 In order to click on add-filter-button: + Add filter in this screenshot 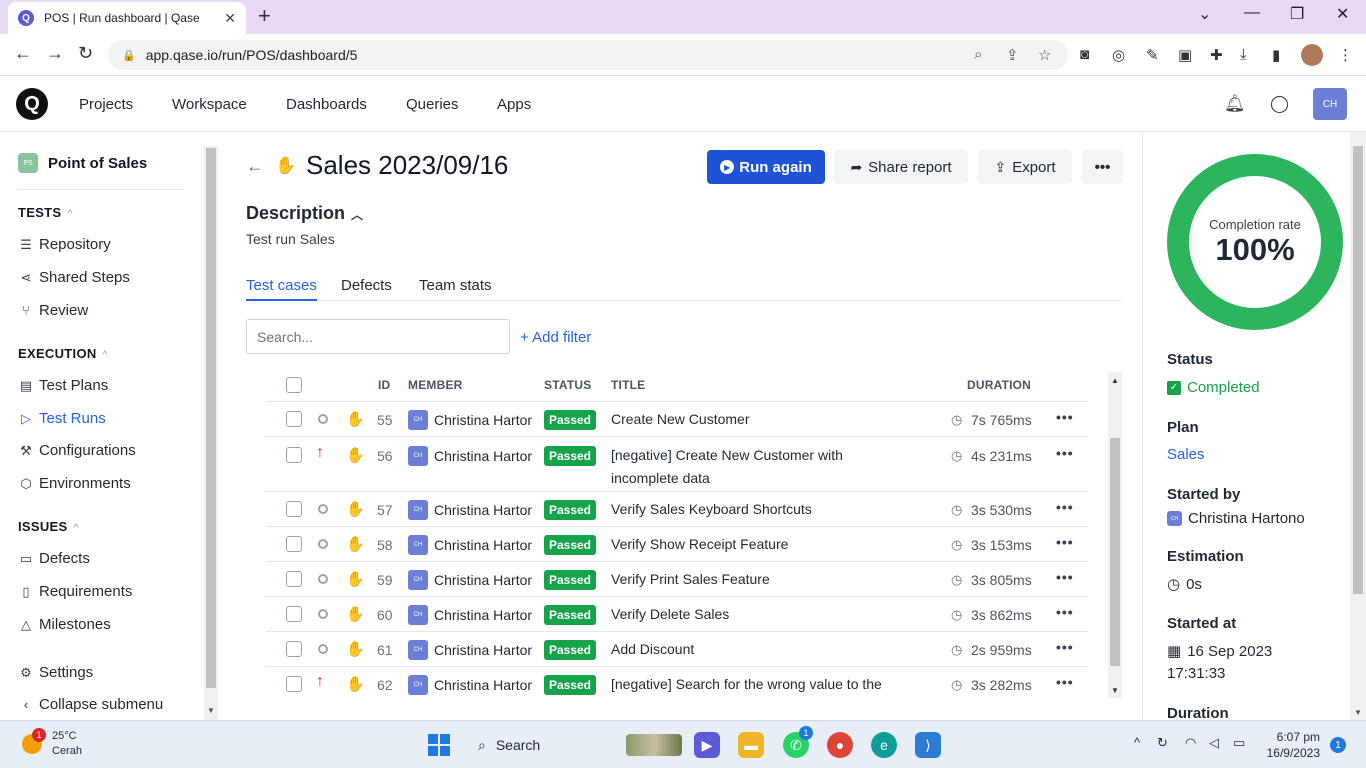, I will do `click(555, 337)`.